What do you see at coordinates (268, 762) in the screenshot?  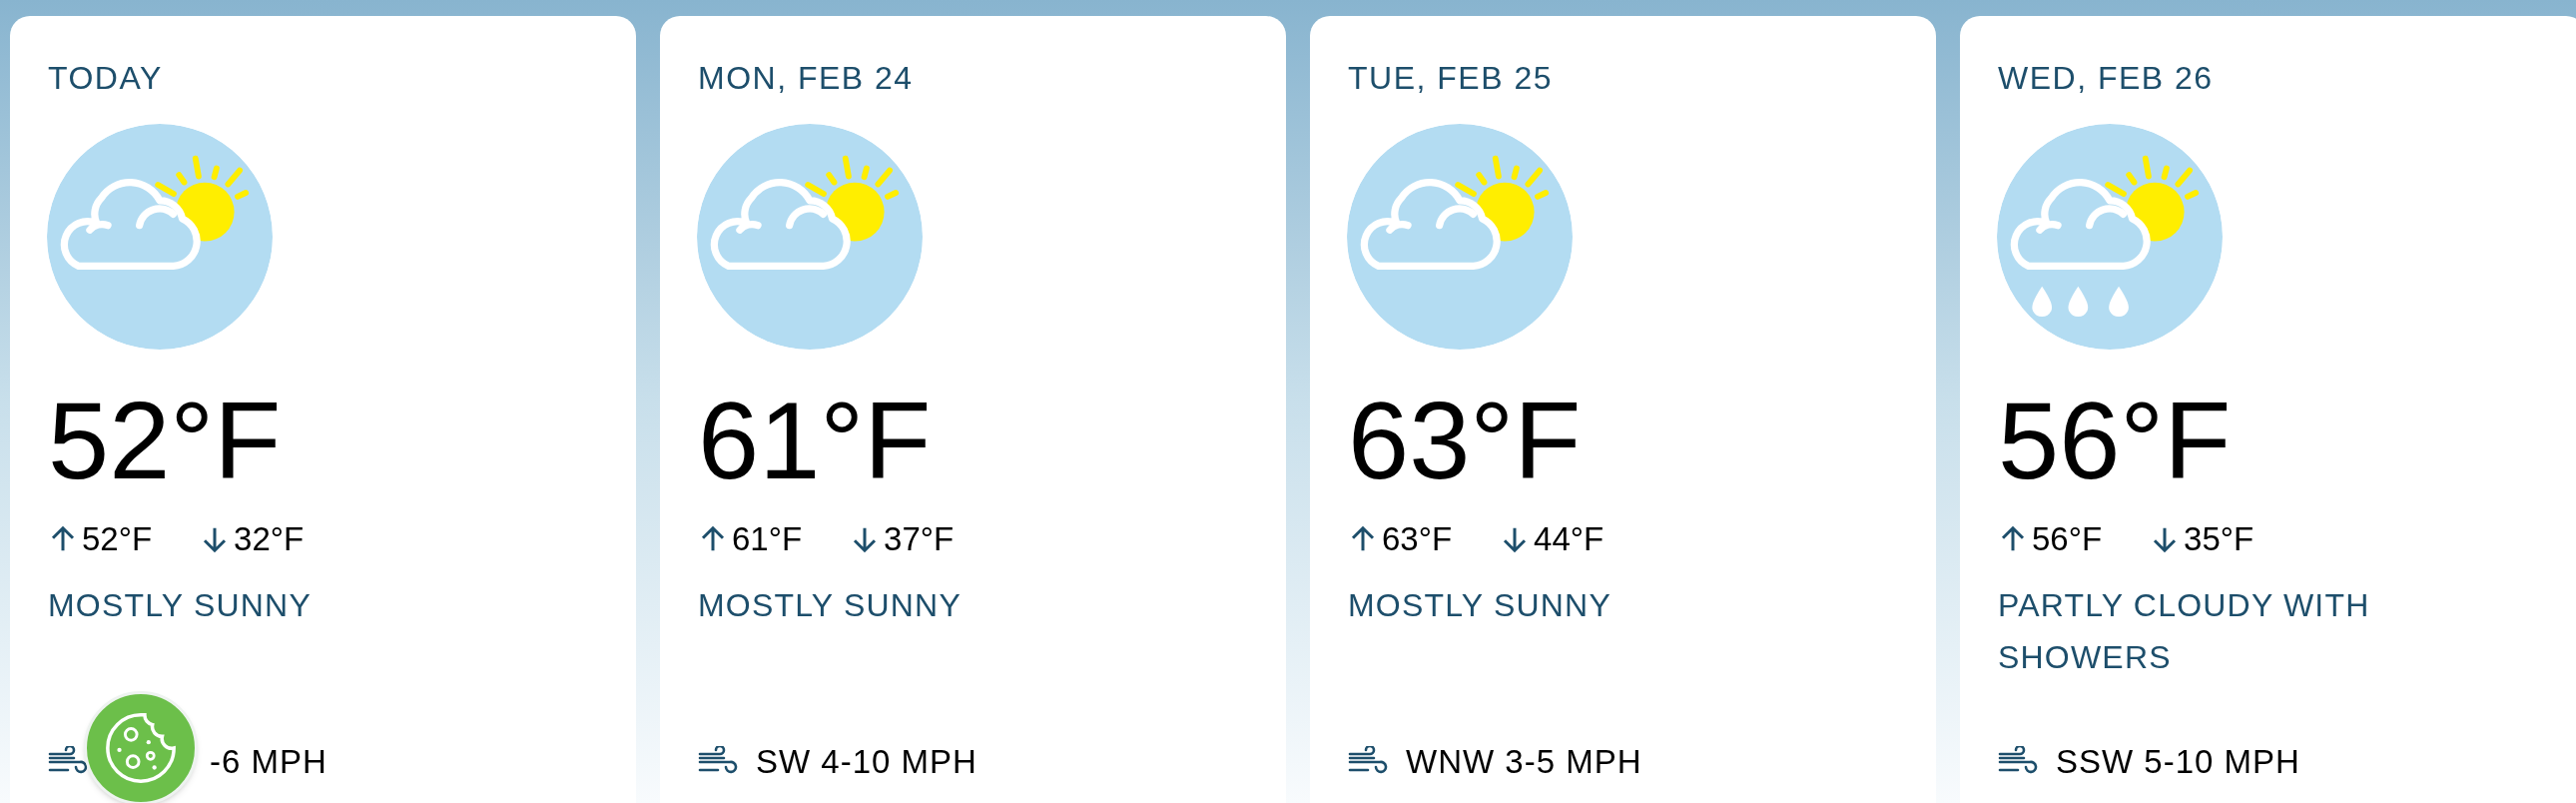 I see `wind-speed: -6 MPH` at bounding box center [268, 762].